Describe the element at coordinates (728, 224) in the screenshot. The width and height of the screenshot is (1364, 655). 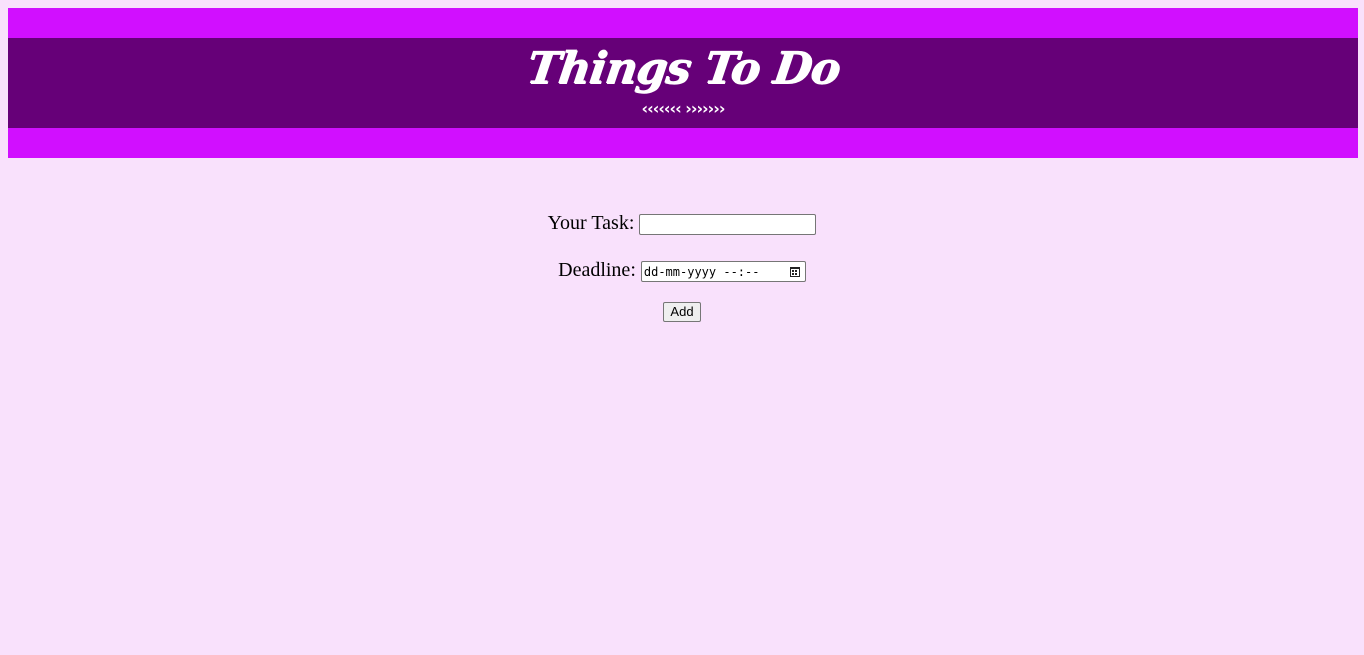
I see `task-input` at that location.